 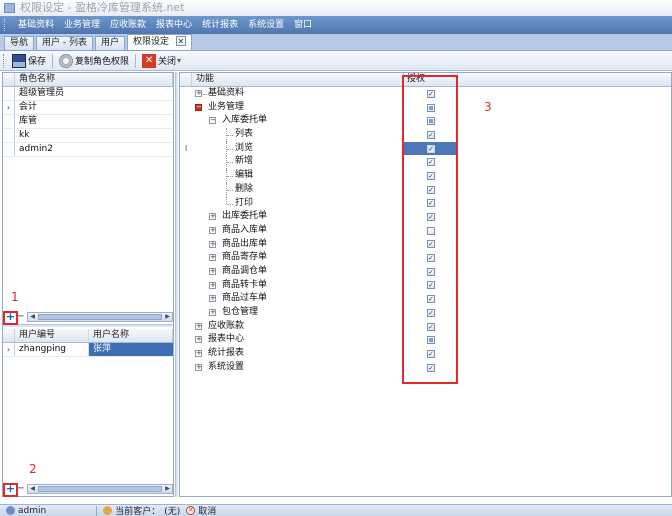 What do you see at coordinates (298, 189) in the screenshot?
I see `tree-node: 删除` at bounding box center [298, 189].